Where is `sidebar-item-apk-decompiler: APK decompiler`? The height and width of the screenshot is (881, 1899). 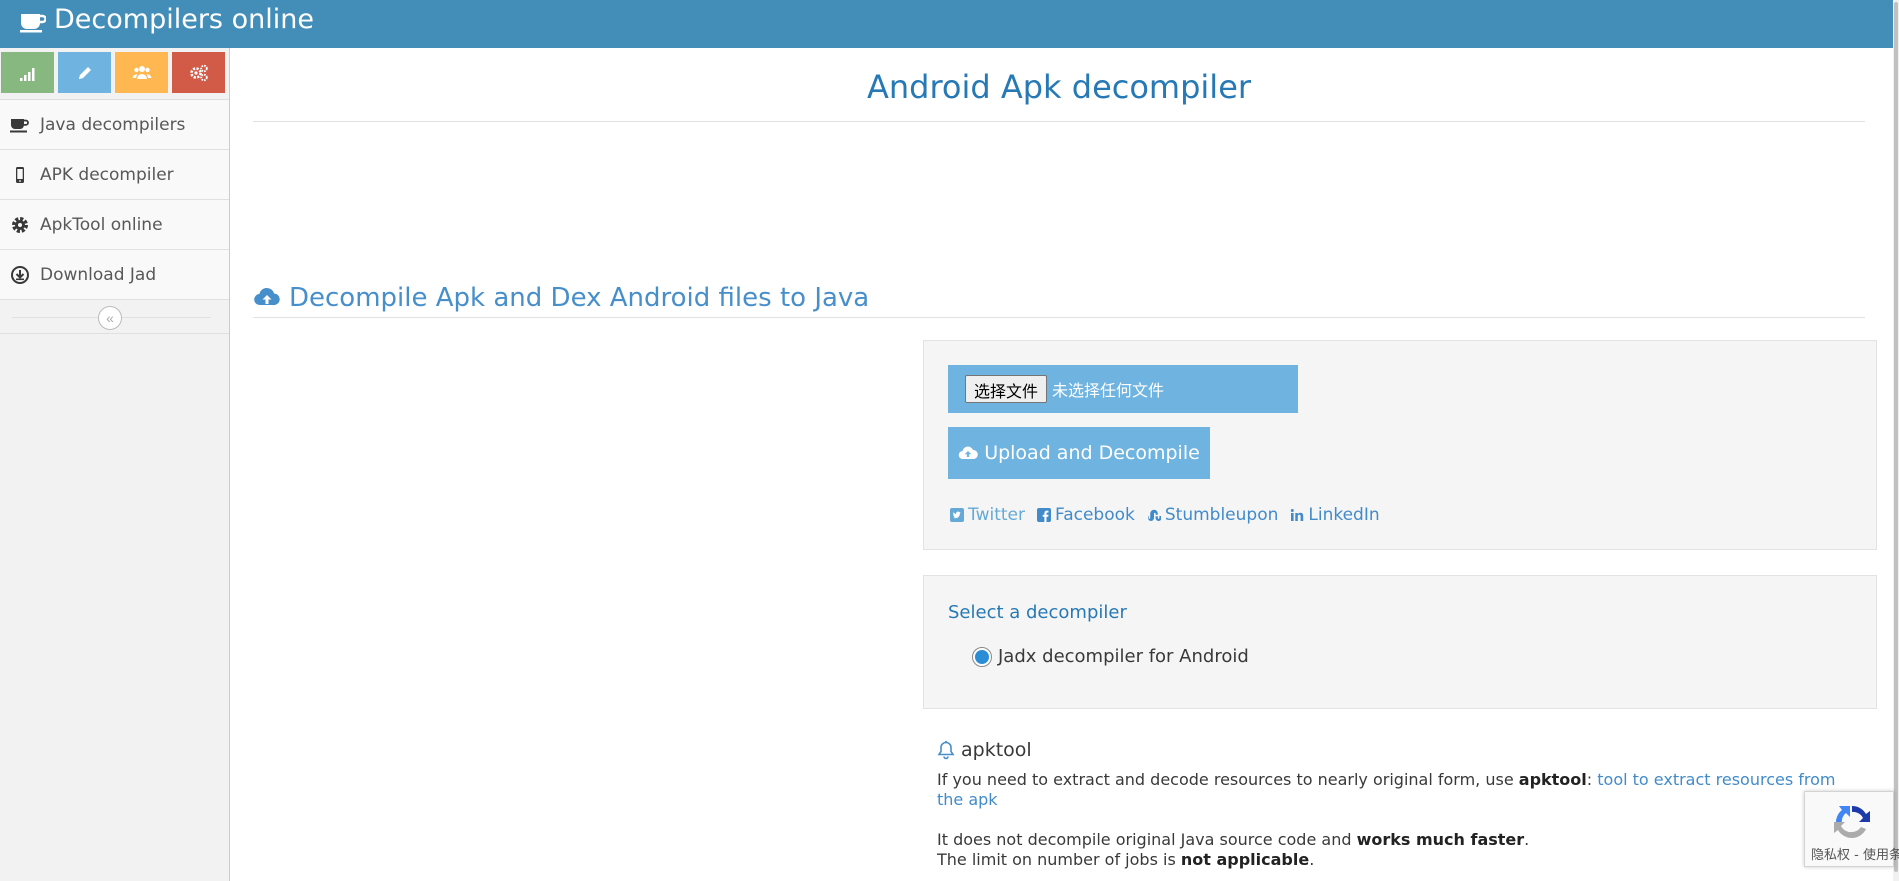
sidebar-item-apk-decompiler: APK decompiler is located at coordinates (114, 175).